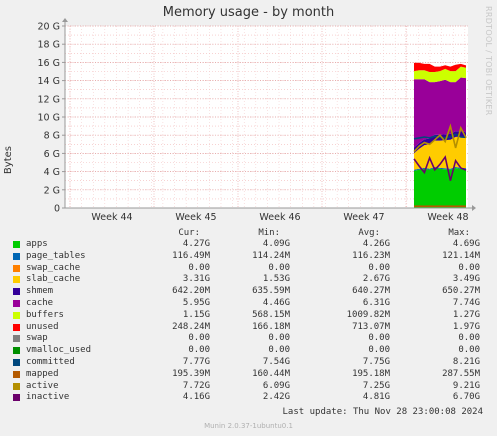 The height and width of the screenshot is (436, 497). What do you see at coordinates (53, 279) in the screenshot?
I see `legend-name: slab_cache` at bounding box center [53, 279].